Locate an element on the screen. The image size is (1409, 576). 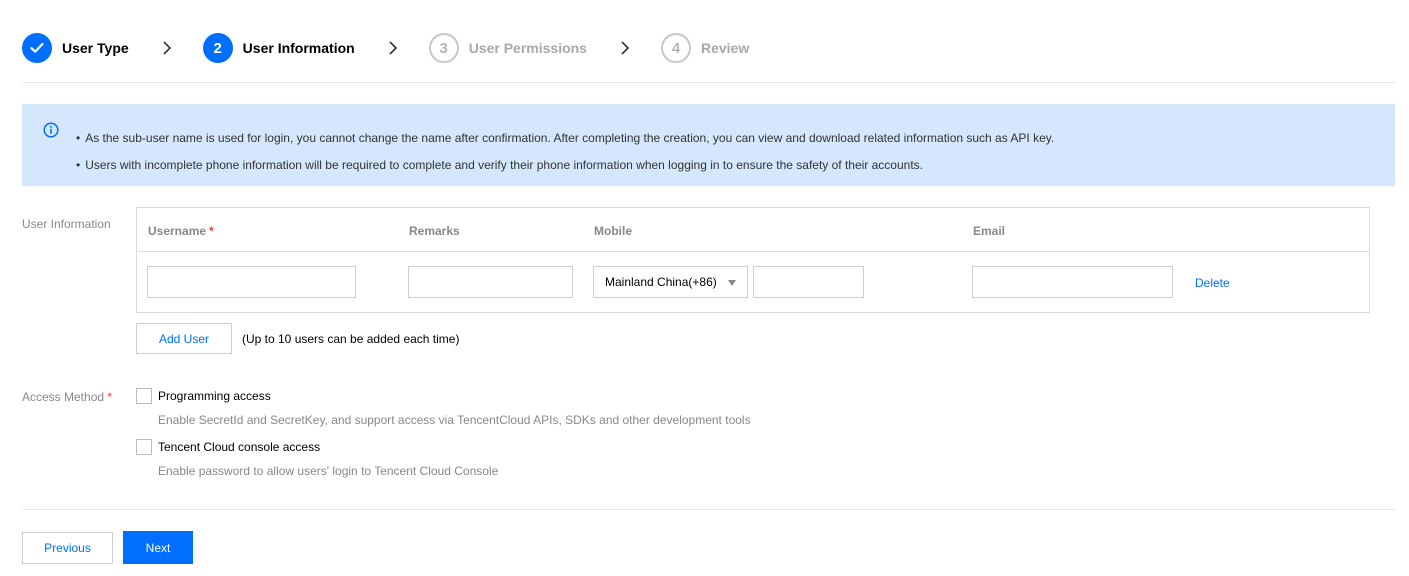
column-username: Username * is located at coordinates (181, 231).